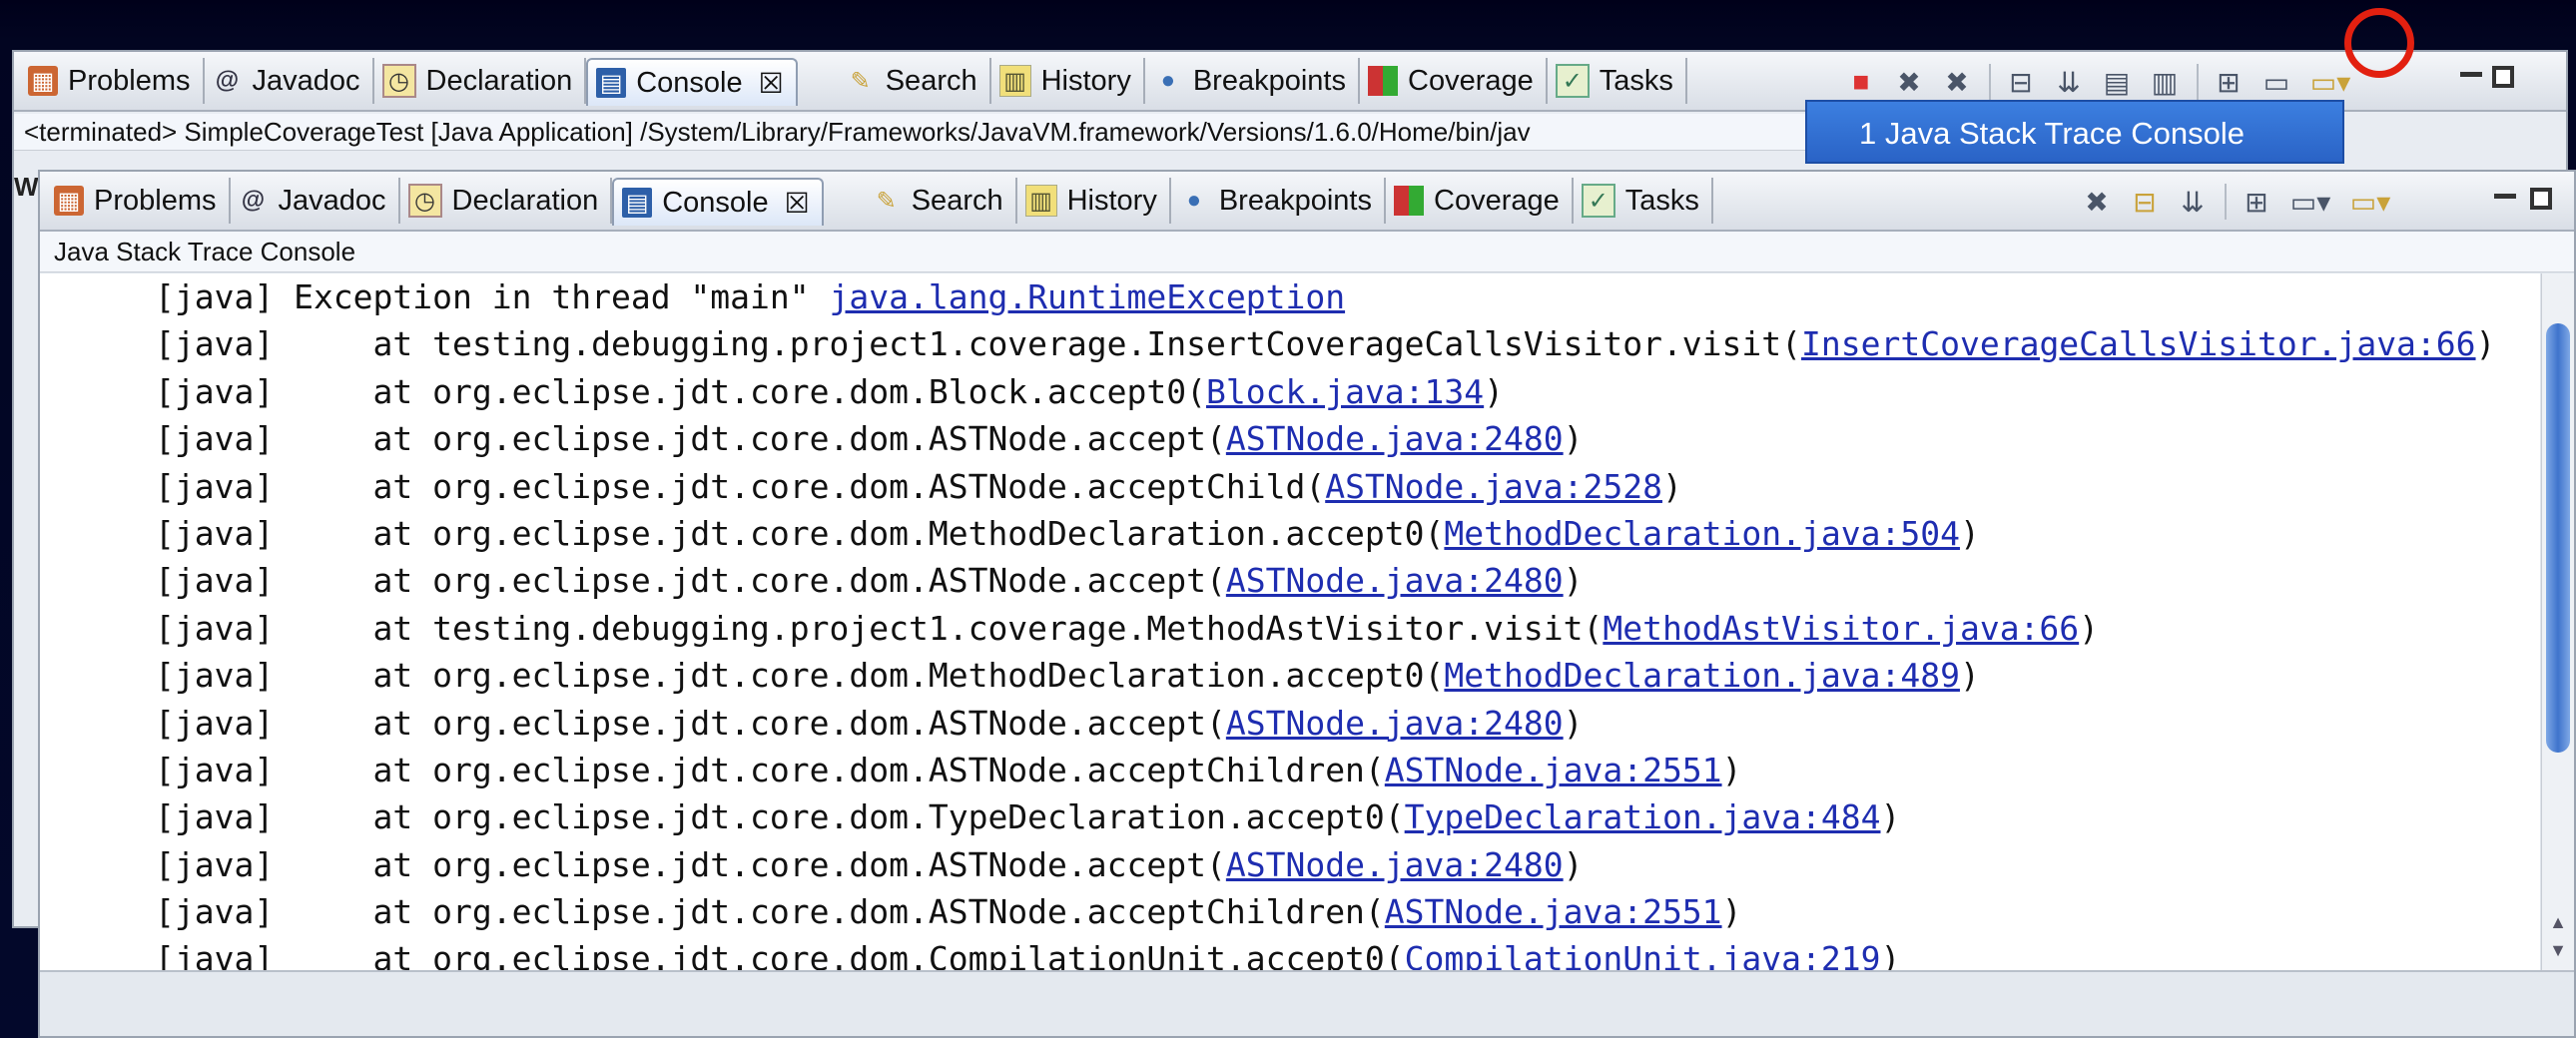 This screenshot has height=1038, width=2576. I want to click on tab-label: Tasks, so click(1636, 80).